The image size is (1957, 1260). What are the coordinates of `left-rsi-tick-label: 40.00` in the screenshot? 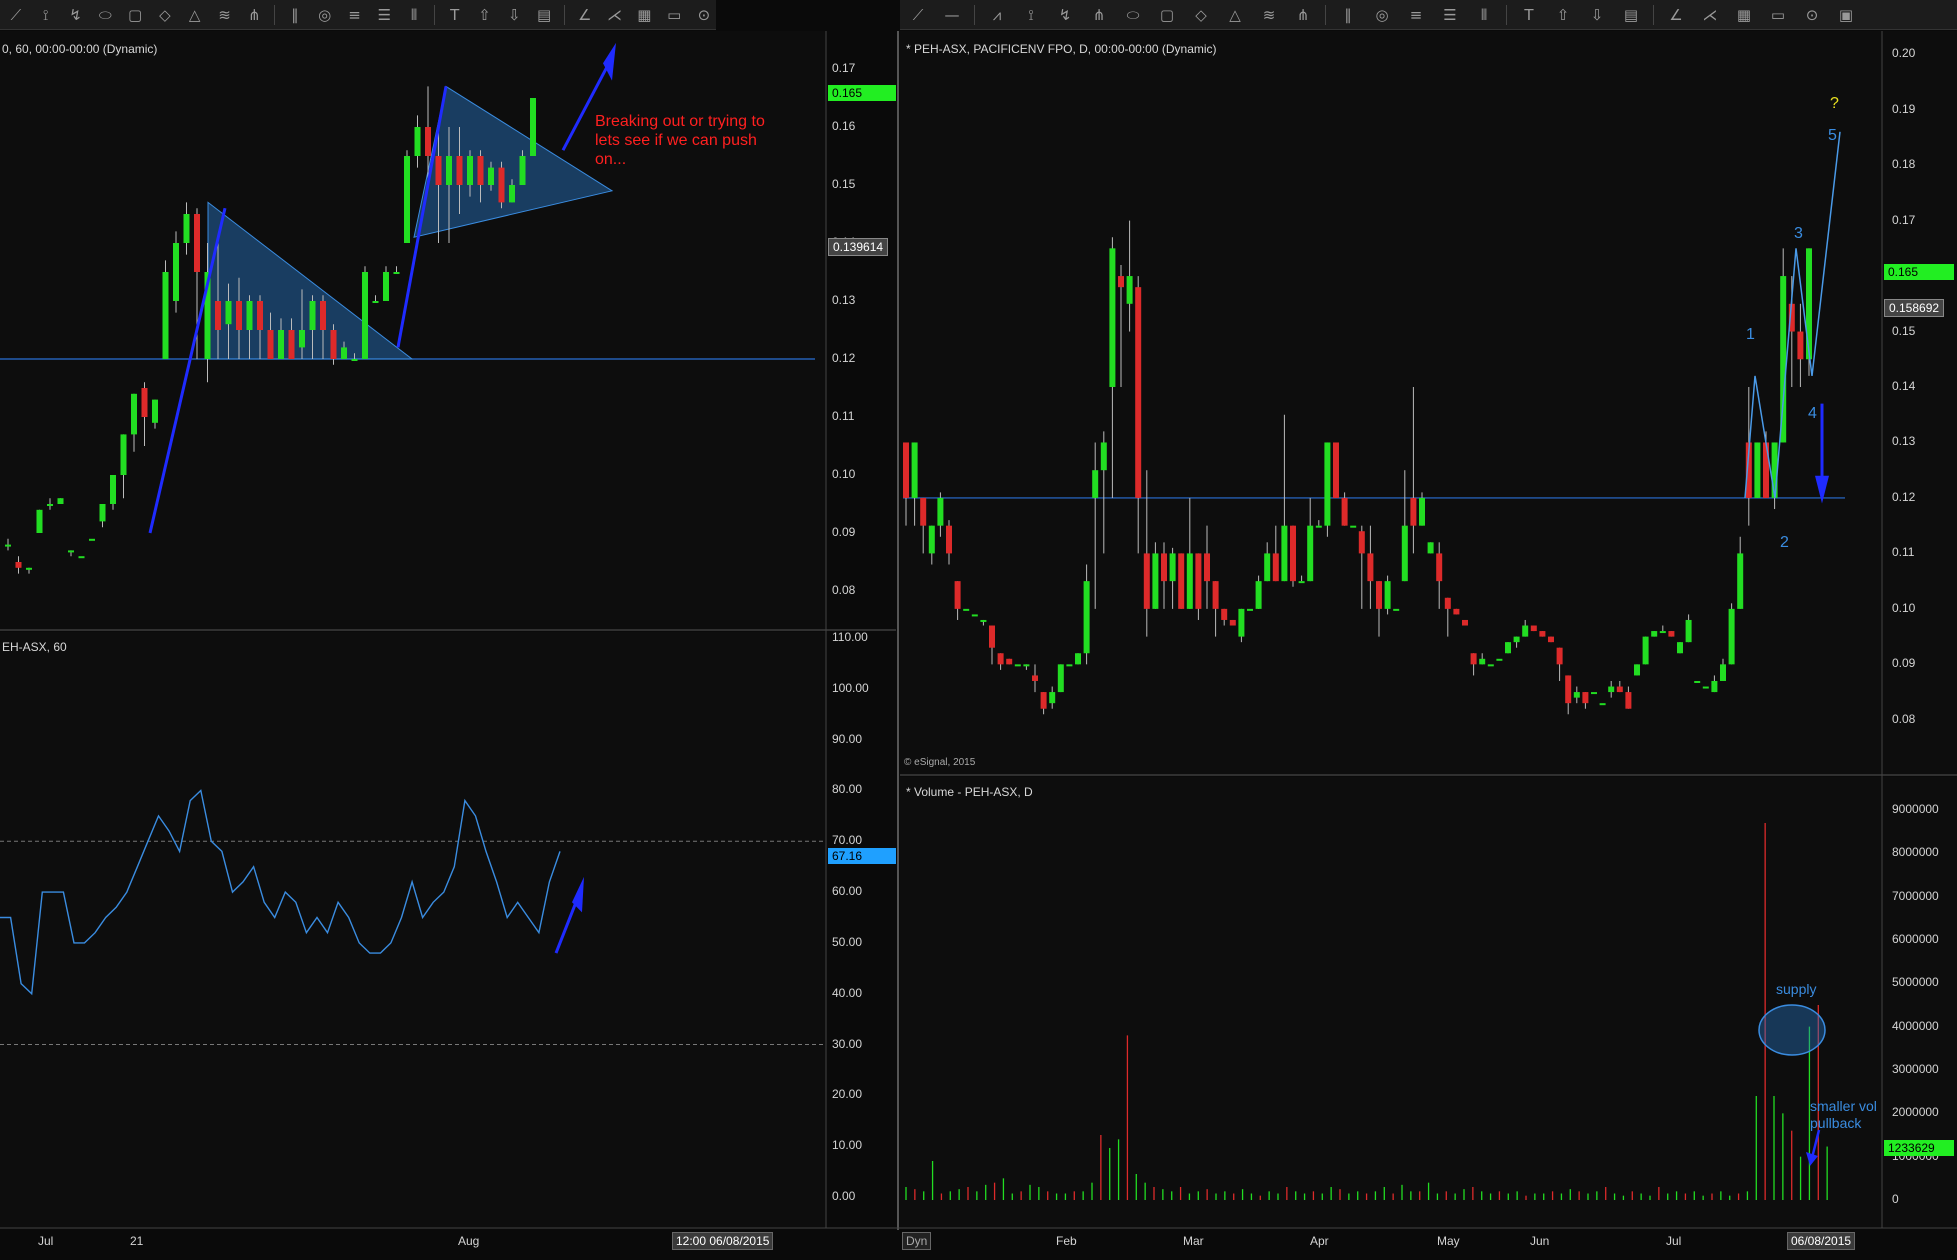 It's located at (847, 992).